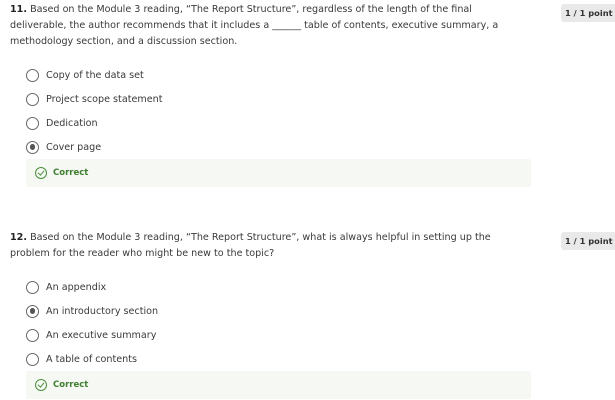 This screenshot has width=615, height=400. What do you see at coordinates (104, 99) in the screenshot?
I see `option-label: Project scope statement` at bounding box center [104, 99].